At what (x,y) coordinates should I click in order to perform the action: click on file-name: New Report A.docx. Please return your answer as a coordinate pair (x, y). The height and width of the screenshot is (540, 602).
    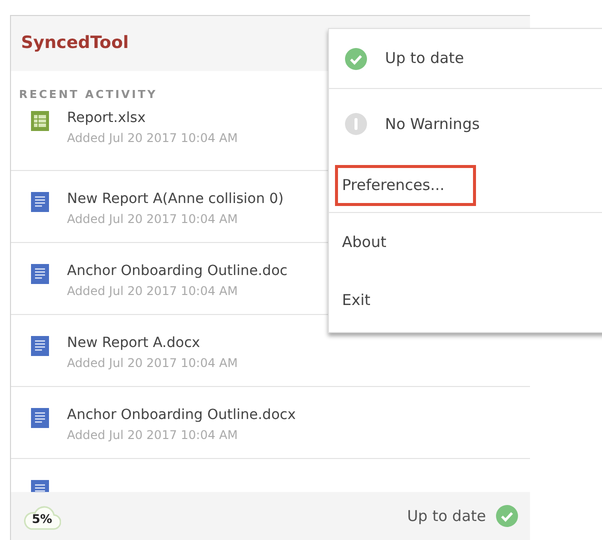
    Looking at the image, I should click on (133, 343).